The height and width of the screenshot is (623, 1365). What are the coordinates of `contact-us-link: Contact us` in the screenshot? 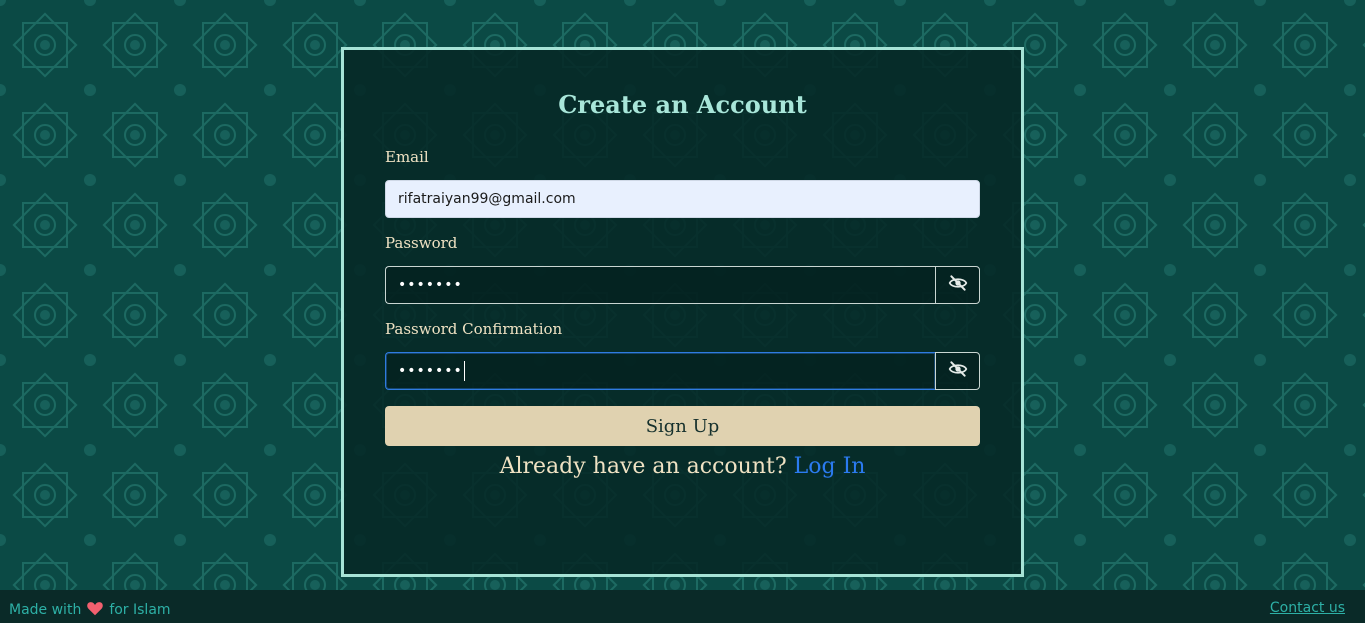 It's located at (1307, 608).